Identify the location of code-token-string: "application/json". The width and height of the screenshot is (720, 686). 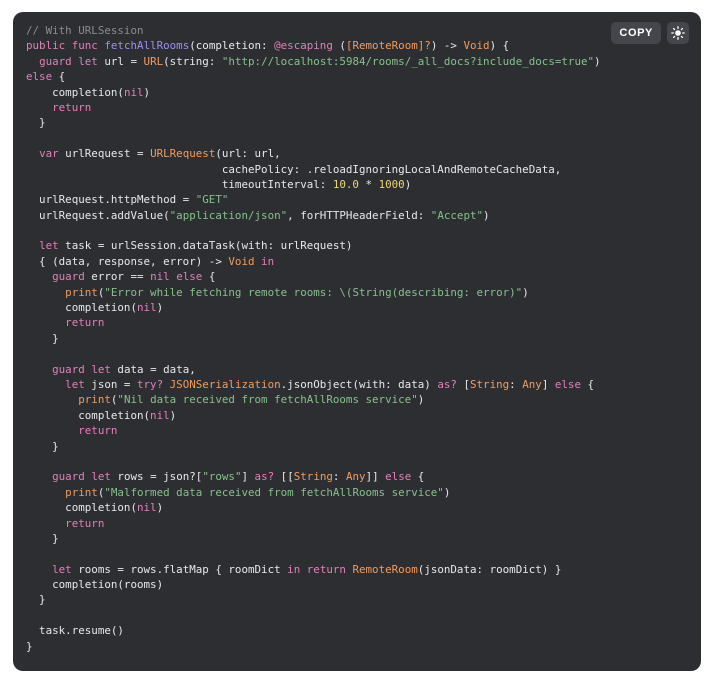
(228, 215).